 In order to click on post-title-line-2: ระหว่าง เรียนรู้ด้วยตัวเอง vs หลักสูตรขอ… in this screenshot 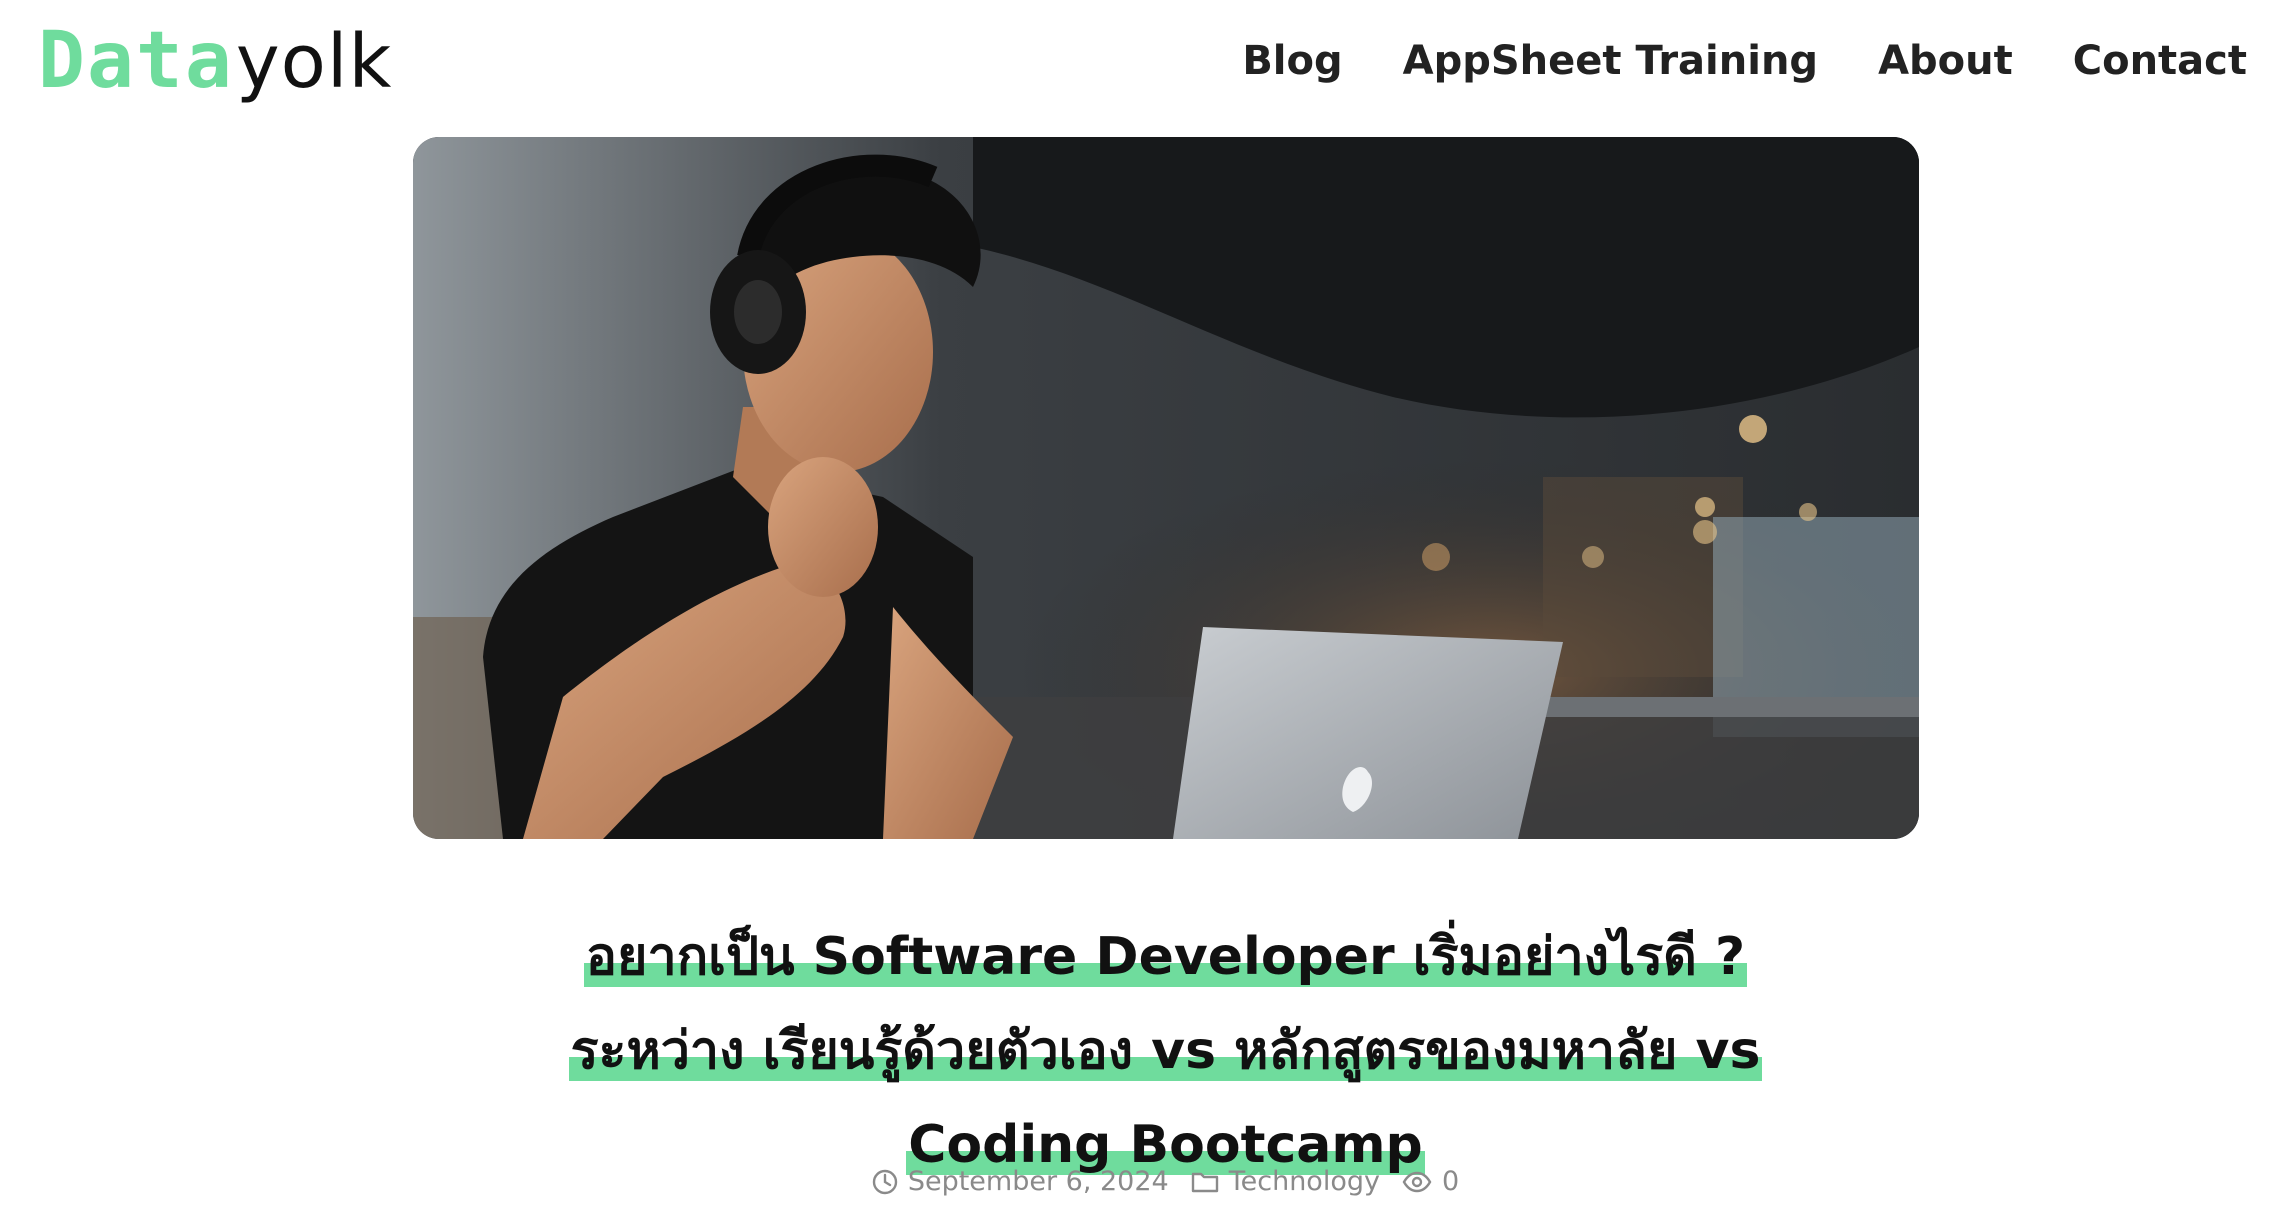, I will do `click(1165, 1050)`.